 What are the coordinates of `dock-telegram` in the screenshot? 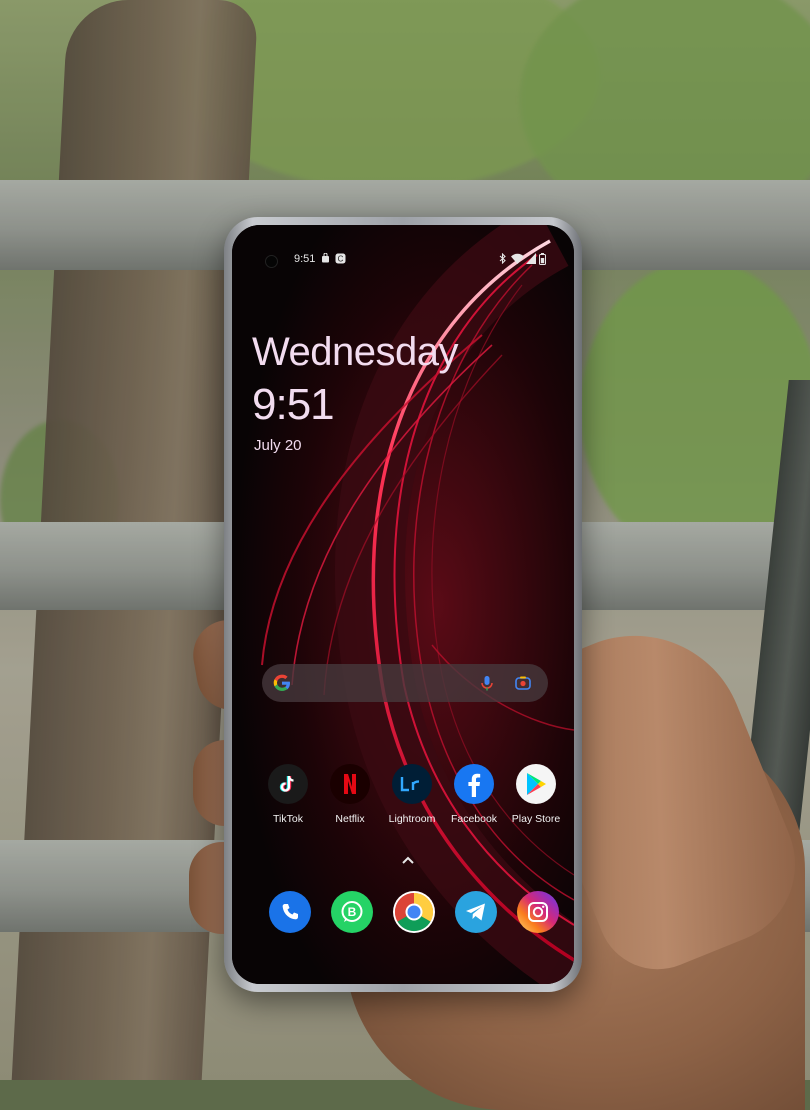 It's located at (476, 912).